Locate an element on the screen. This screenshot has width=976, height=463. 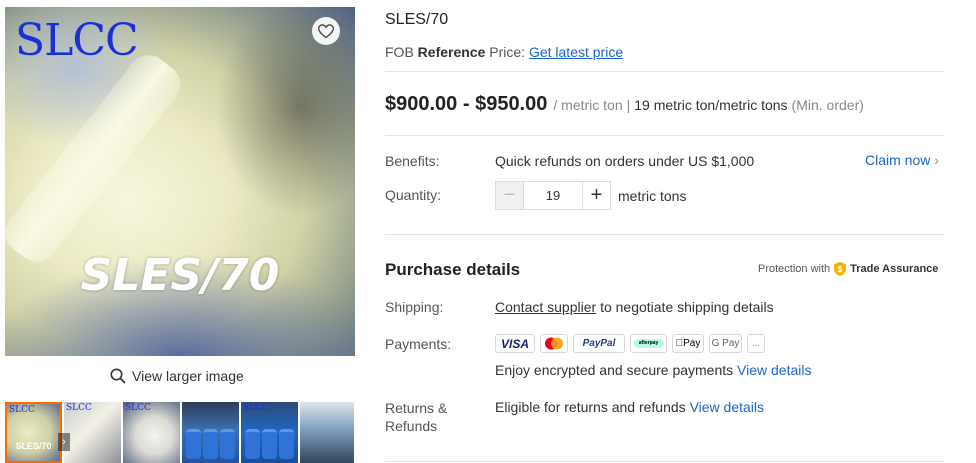
min-order-quantity: 19 metric ton/metric tons is located at coordinates (711, 105).